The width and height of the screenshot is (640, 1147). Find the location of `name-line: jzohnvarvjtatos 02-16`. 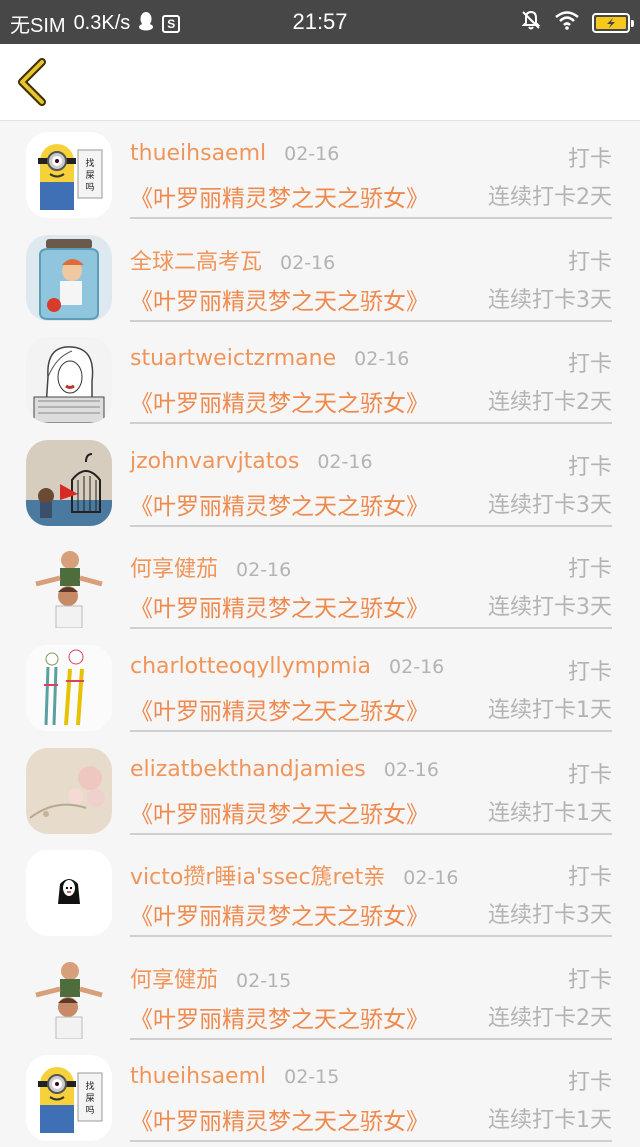

name-line: jzohnvarvjtatos 02-16 is located at coordinates (251, 465).